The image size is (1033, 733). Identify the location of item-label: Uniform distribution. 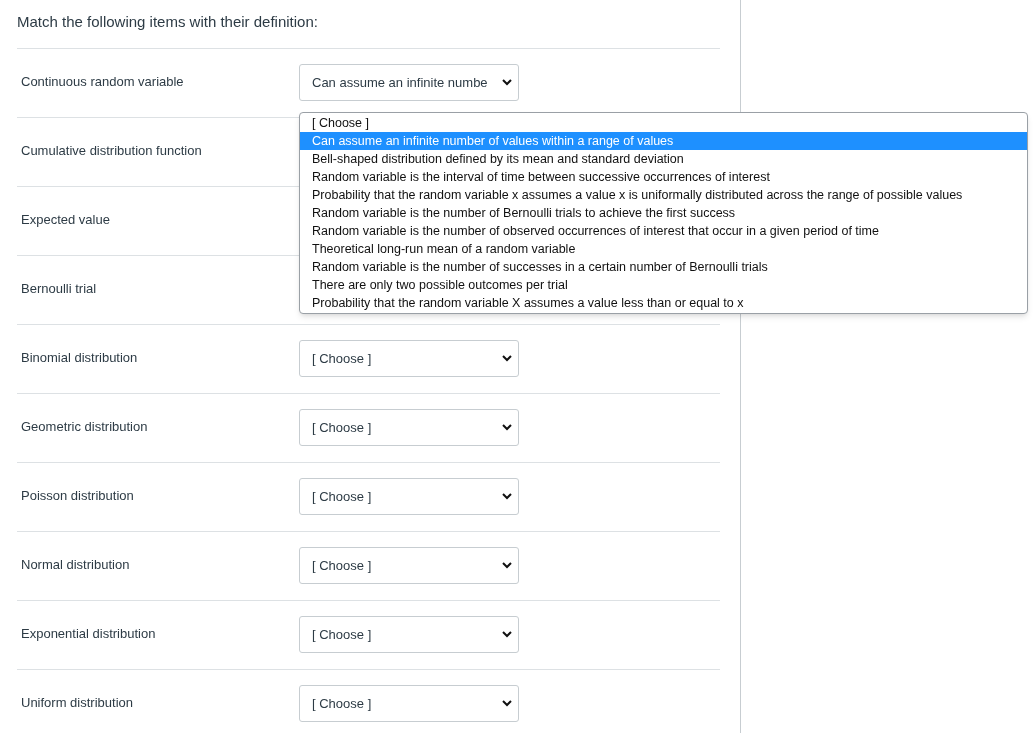
(77, 702).